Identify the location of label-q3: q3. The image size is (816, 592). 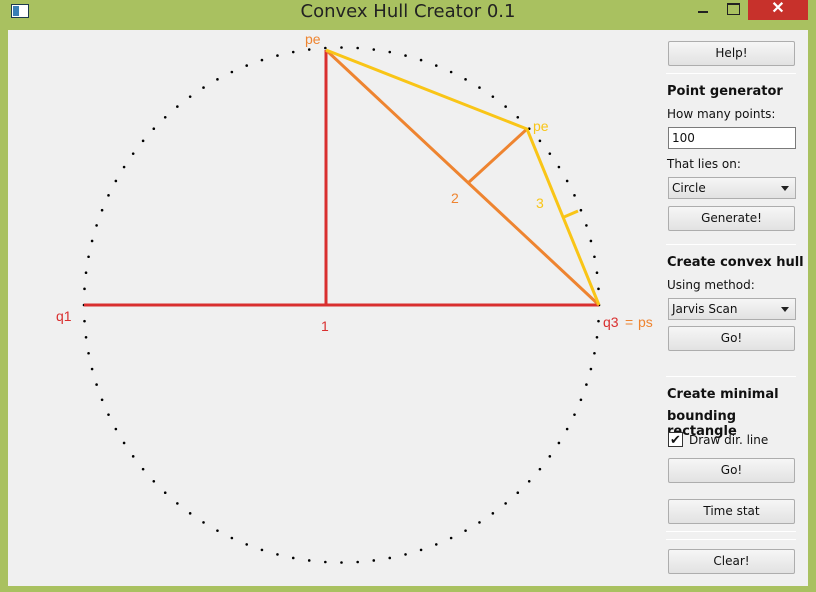
(611, 322).